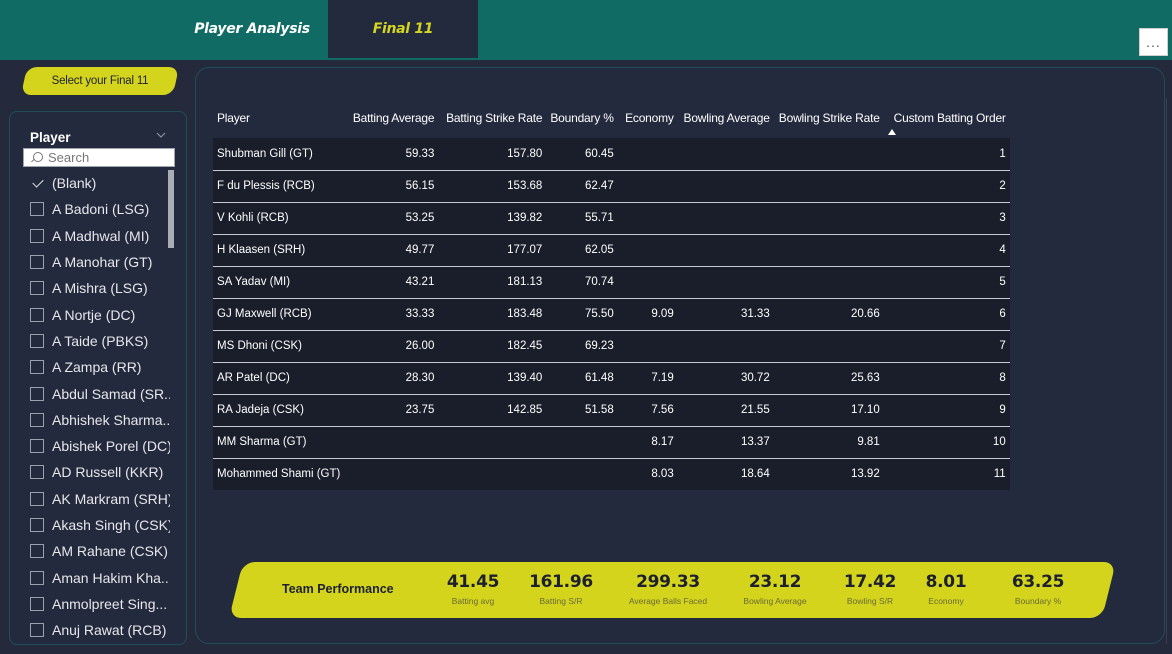 The width and height of the screenshot is (1172, 654). Describe the element at coordinates (100, 367) in the screenshot. I see `list-item: A Zampa (RR)` at that location.